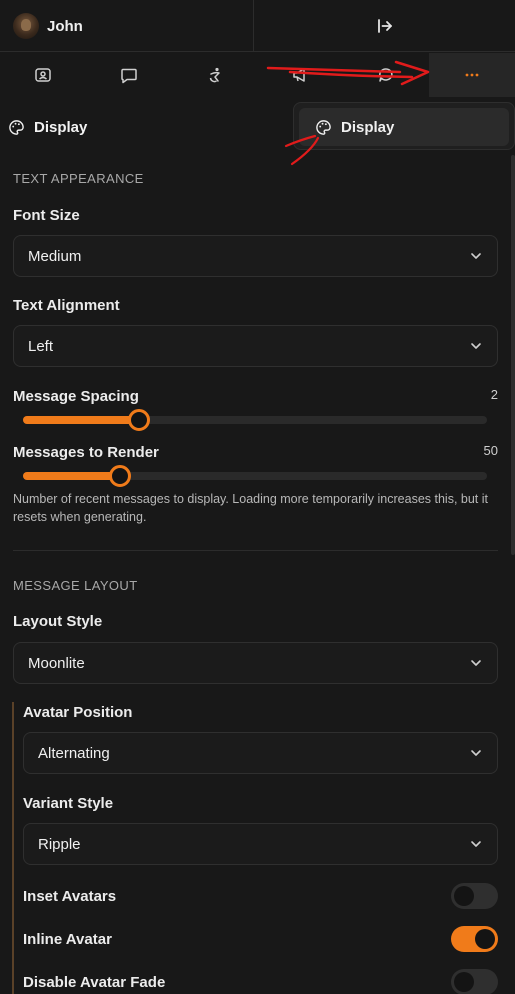  I want to click on logout-button, so click(384, 25).